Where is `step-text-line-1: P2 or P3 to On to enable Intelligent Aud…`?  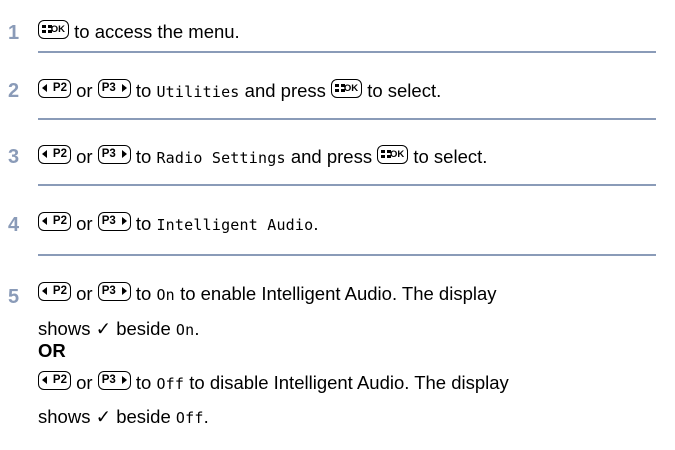
step-text-line-1: P2 or P3 to On to enable Intelligent Aud… is located at coordinates (267, 294).